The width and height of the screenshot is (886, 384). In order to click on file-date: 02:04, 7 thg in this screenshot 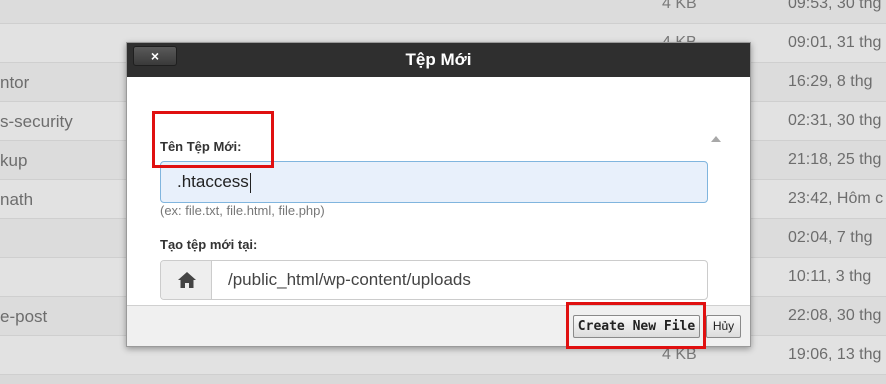, I will do `click(830, 237)`.